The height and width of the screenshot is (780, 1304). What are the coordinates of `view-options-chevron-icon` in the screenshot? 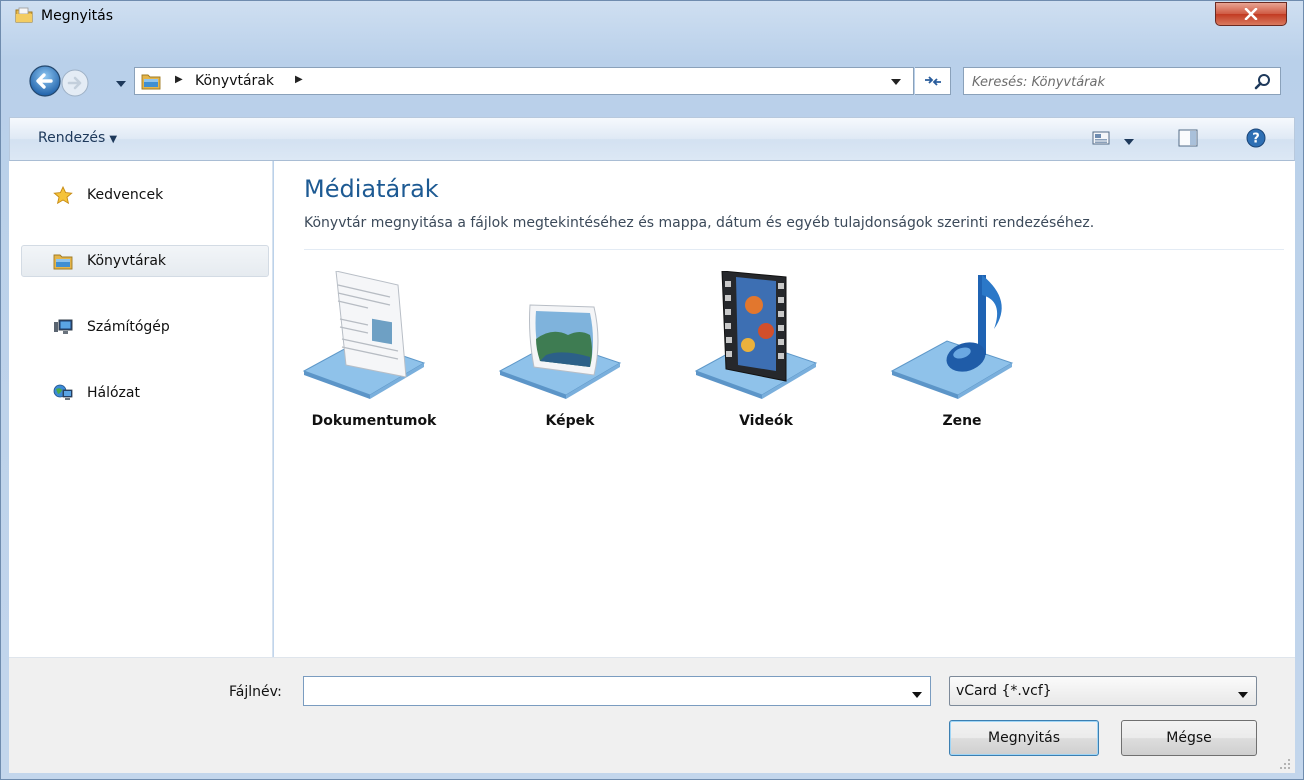 It's located at (1129, 140).